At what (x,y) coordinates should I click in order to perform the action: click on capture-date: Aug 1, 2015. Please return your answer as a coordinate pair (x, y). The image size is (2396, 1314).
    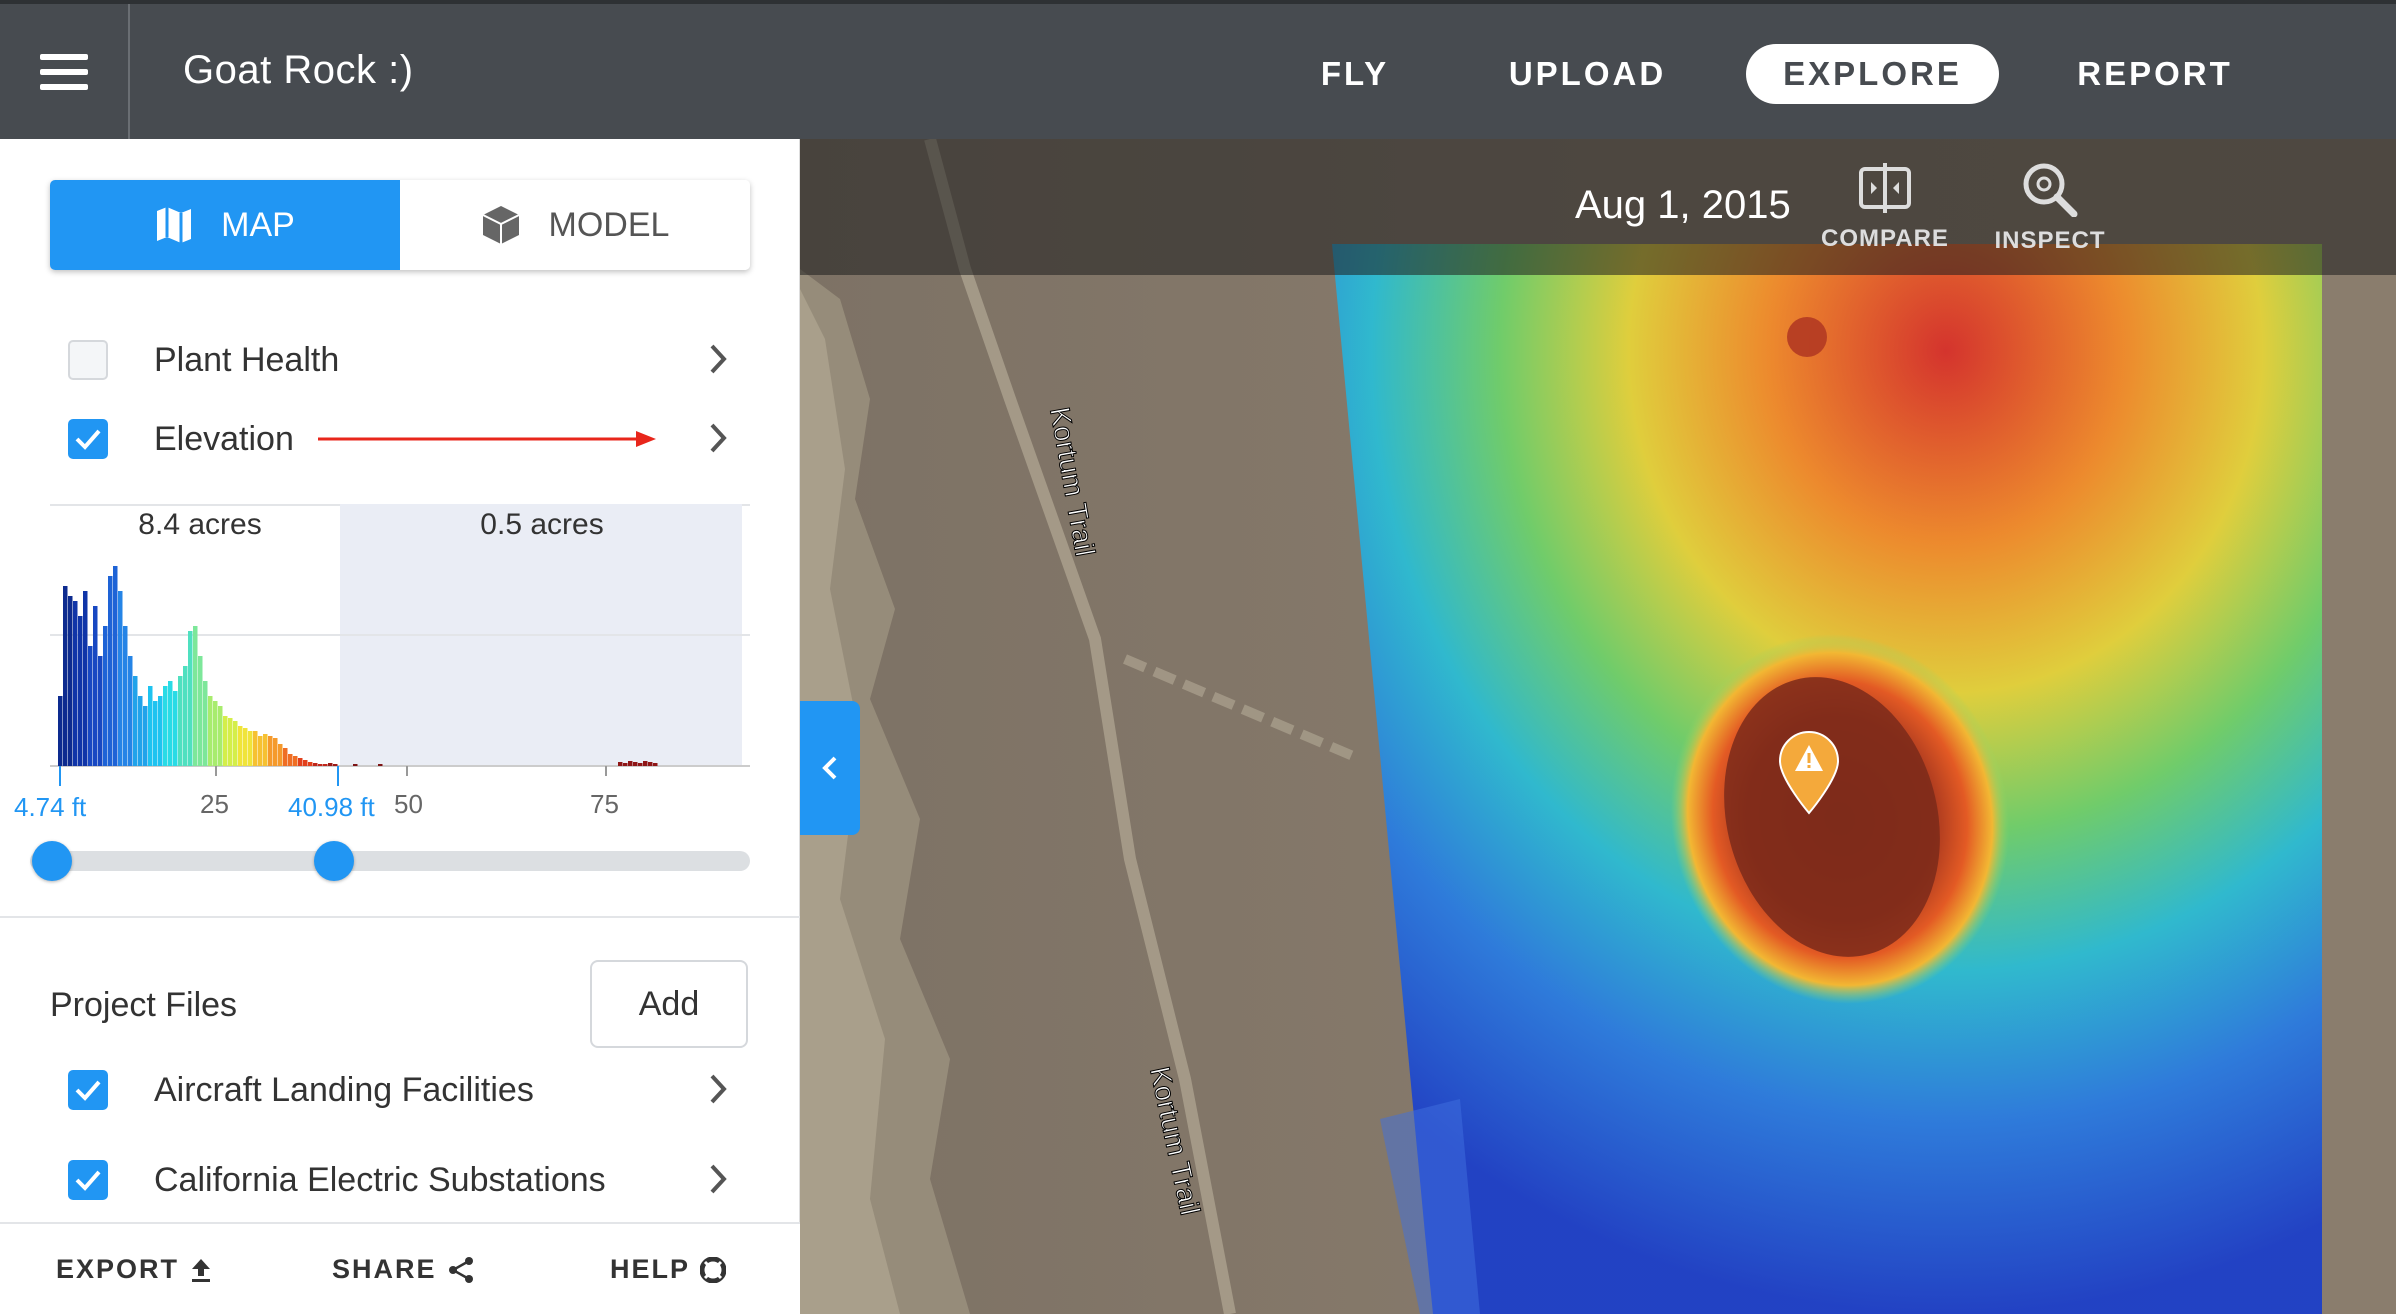
    Looking at the image, I should click on (1683, 205).